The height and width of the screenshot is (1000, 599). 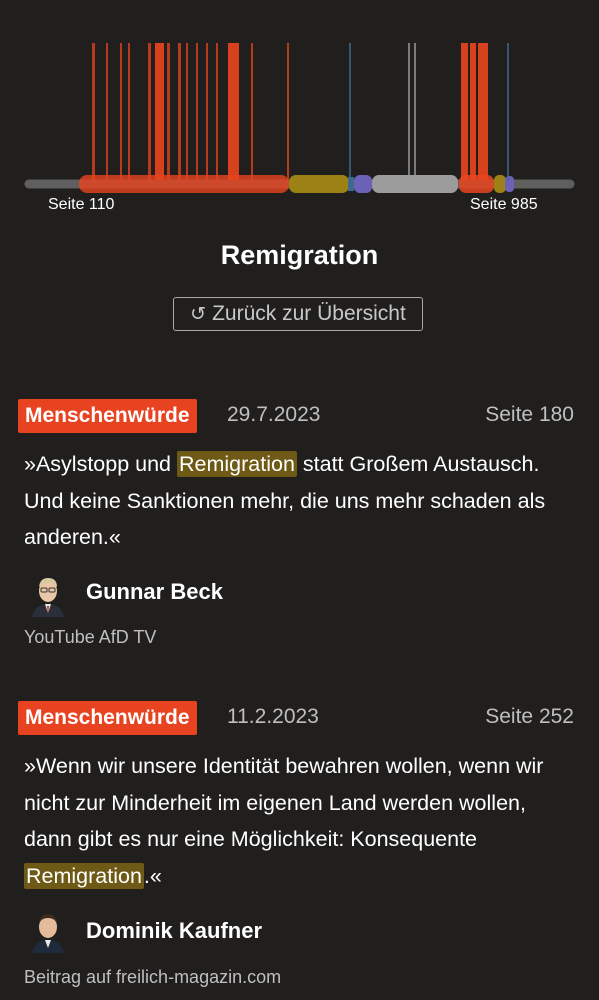 I want to click on quote-source: YouTube AfD TV, so click(x=90, y=637).